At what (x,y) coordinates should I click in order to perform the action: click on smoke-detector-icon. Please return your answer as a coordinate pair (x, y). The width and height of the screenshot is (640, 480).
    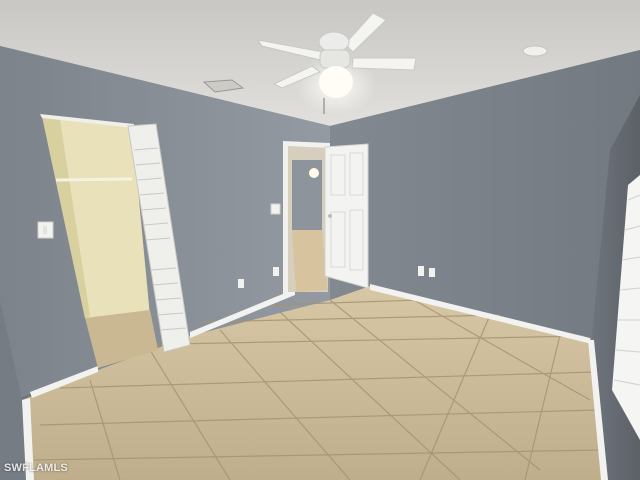
    Looking at the image, I should click on (535, 51).